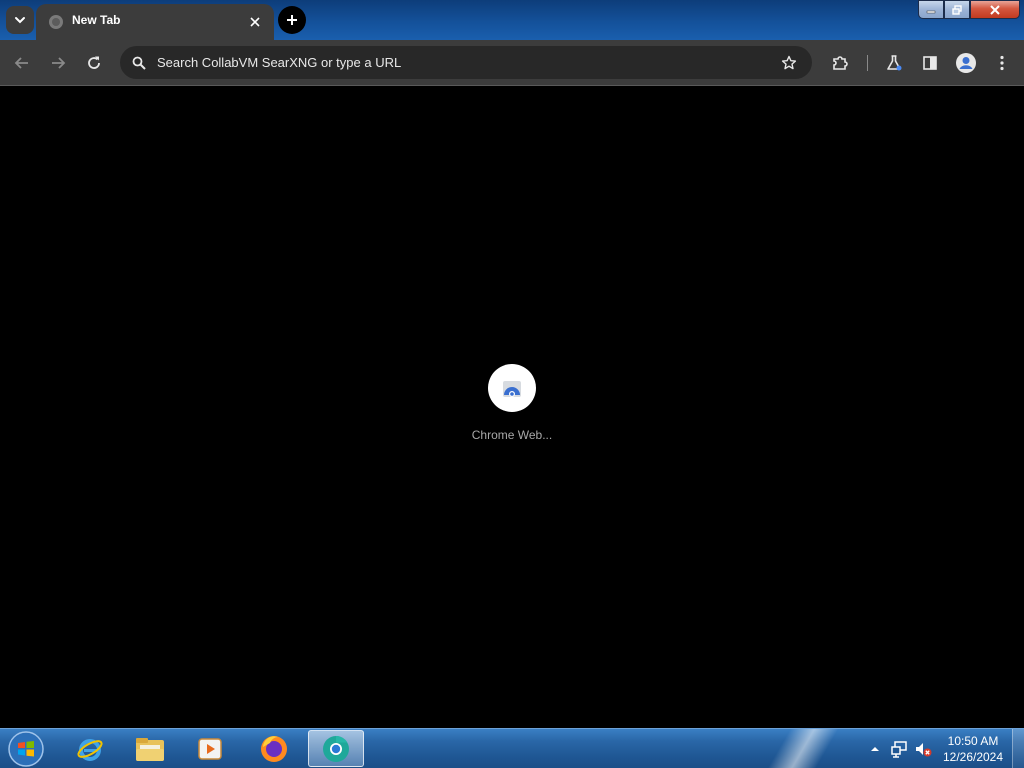  What do you see at coordinates (973, 749) in the screenshot?
I see `taskbar-clock: 10:50 AM 12/26/2024` at bounding box center [973, 749].